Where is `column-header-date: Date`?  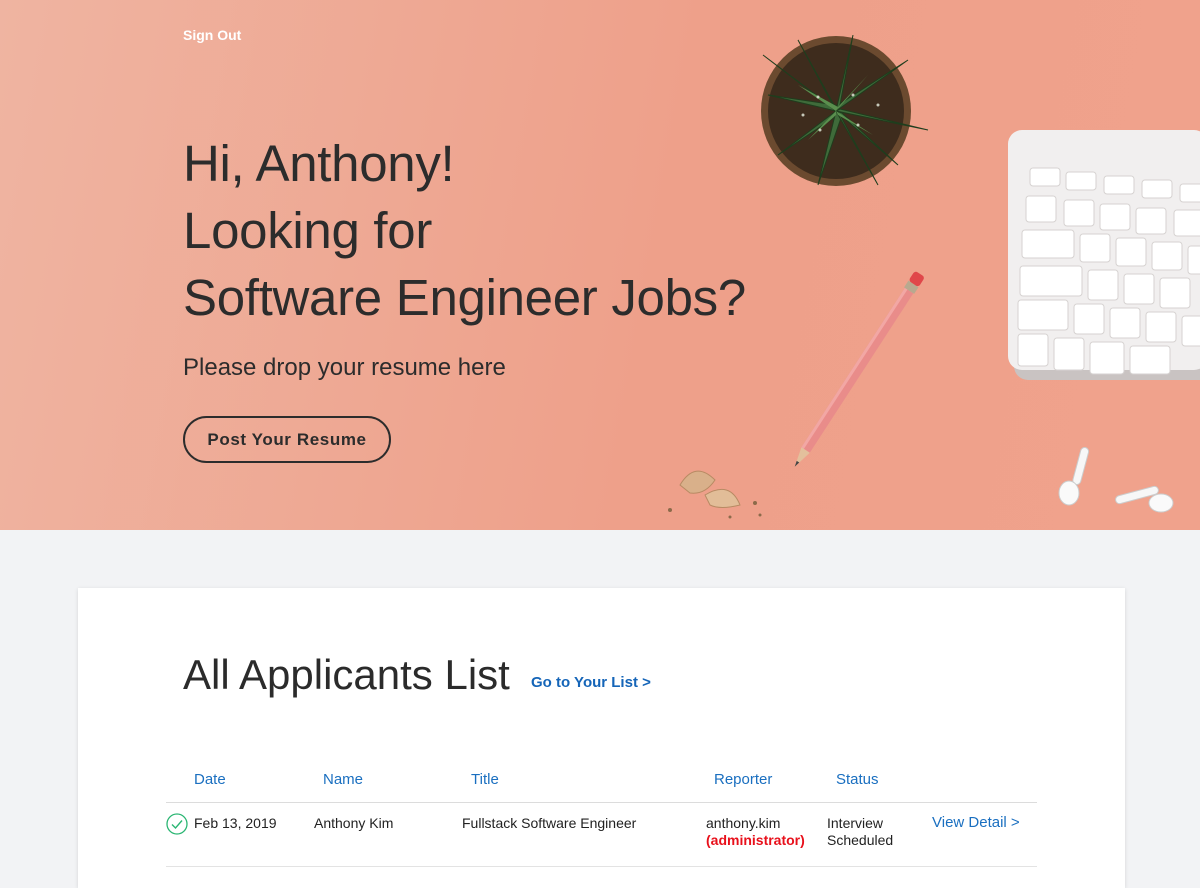 column-header-date: Date is located at coordinates (210, 779).